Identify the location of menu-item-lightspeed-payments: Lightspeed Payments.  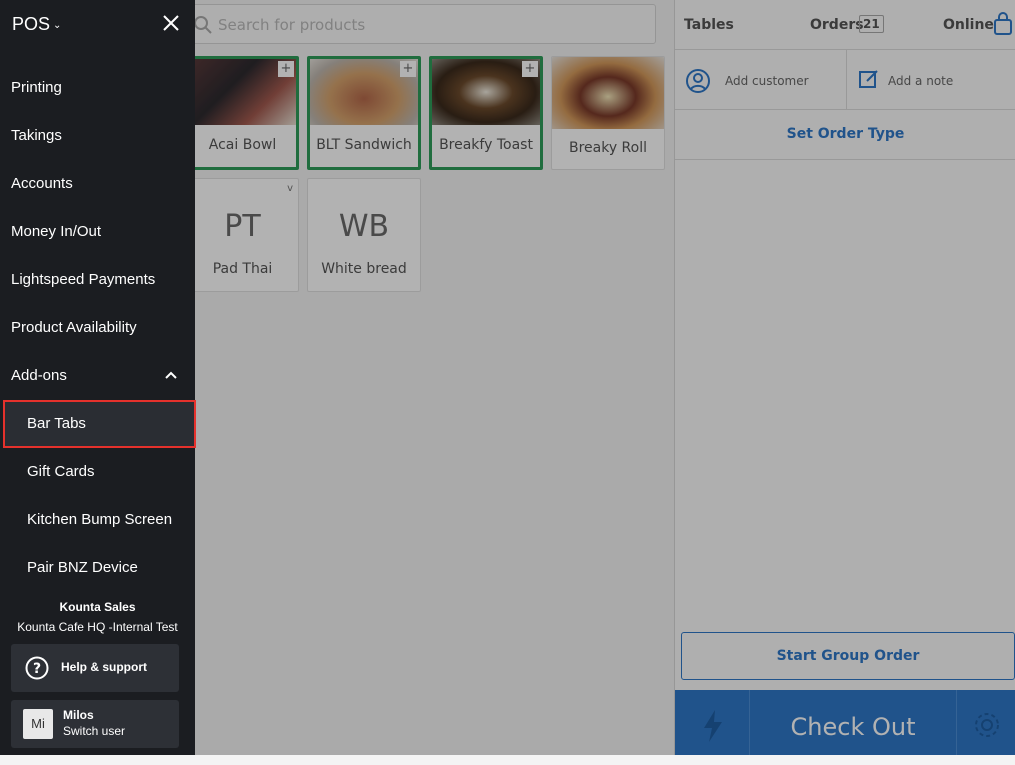
(97, 280).